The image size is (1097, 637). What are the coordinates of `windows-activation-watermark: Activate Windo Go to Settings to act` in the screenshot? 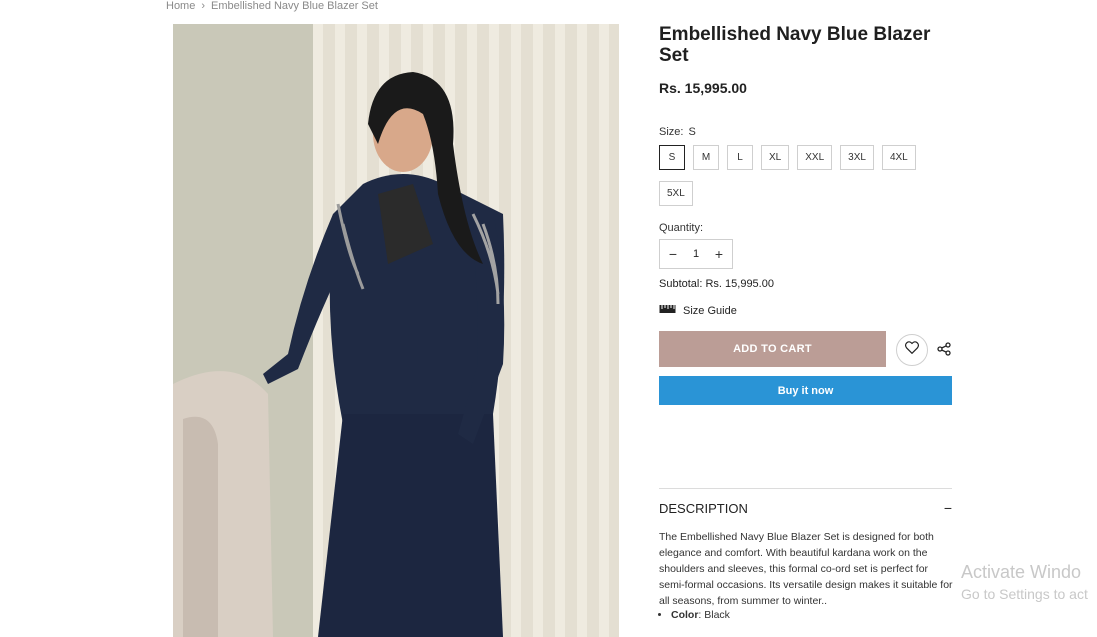 It's located at (1024, 582).